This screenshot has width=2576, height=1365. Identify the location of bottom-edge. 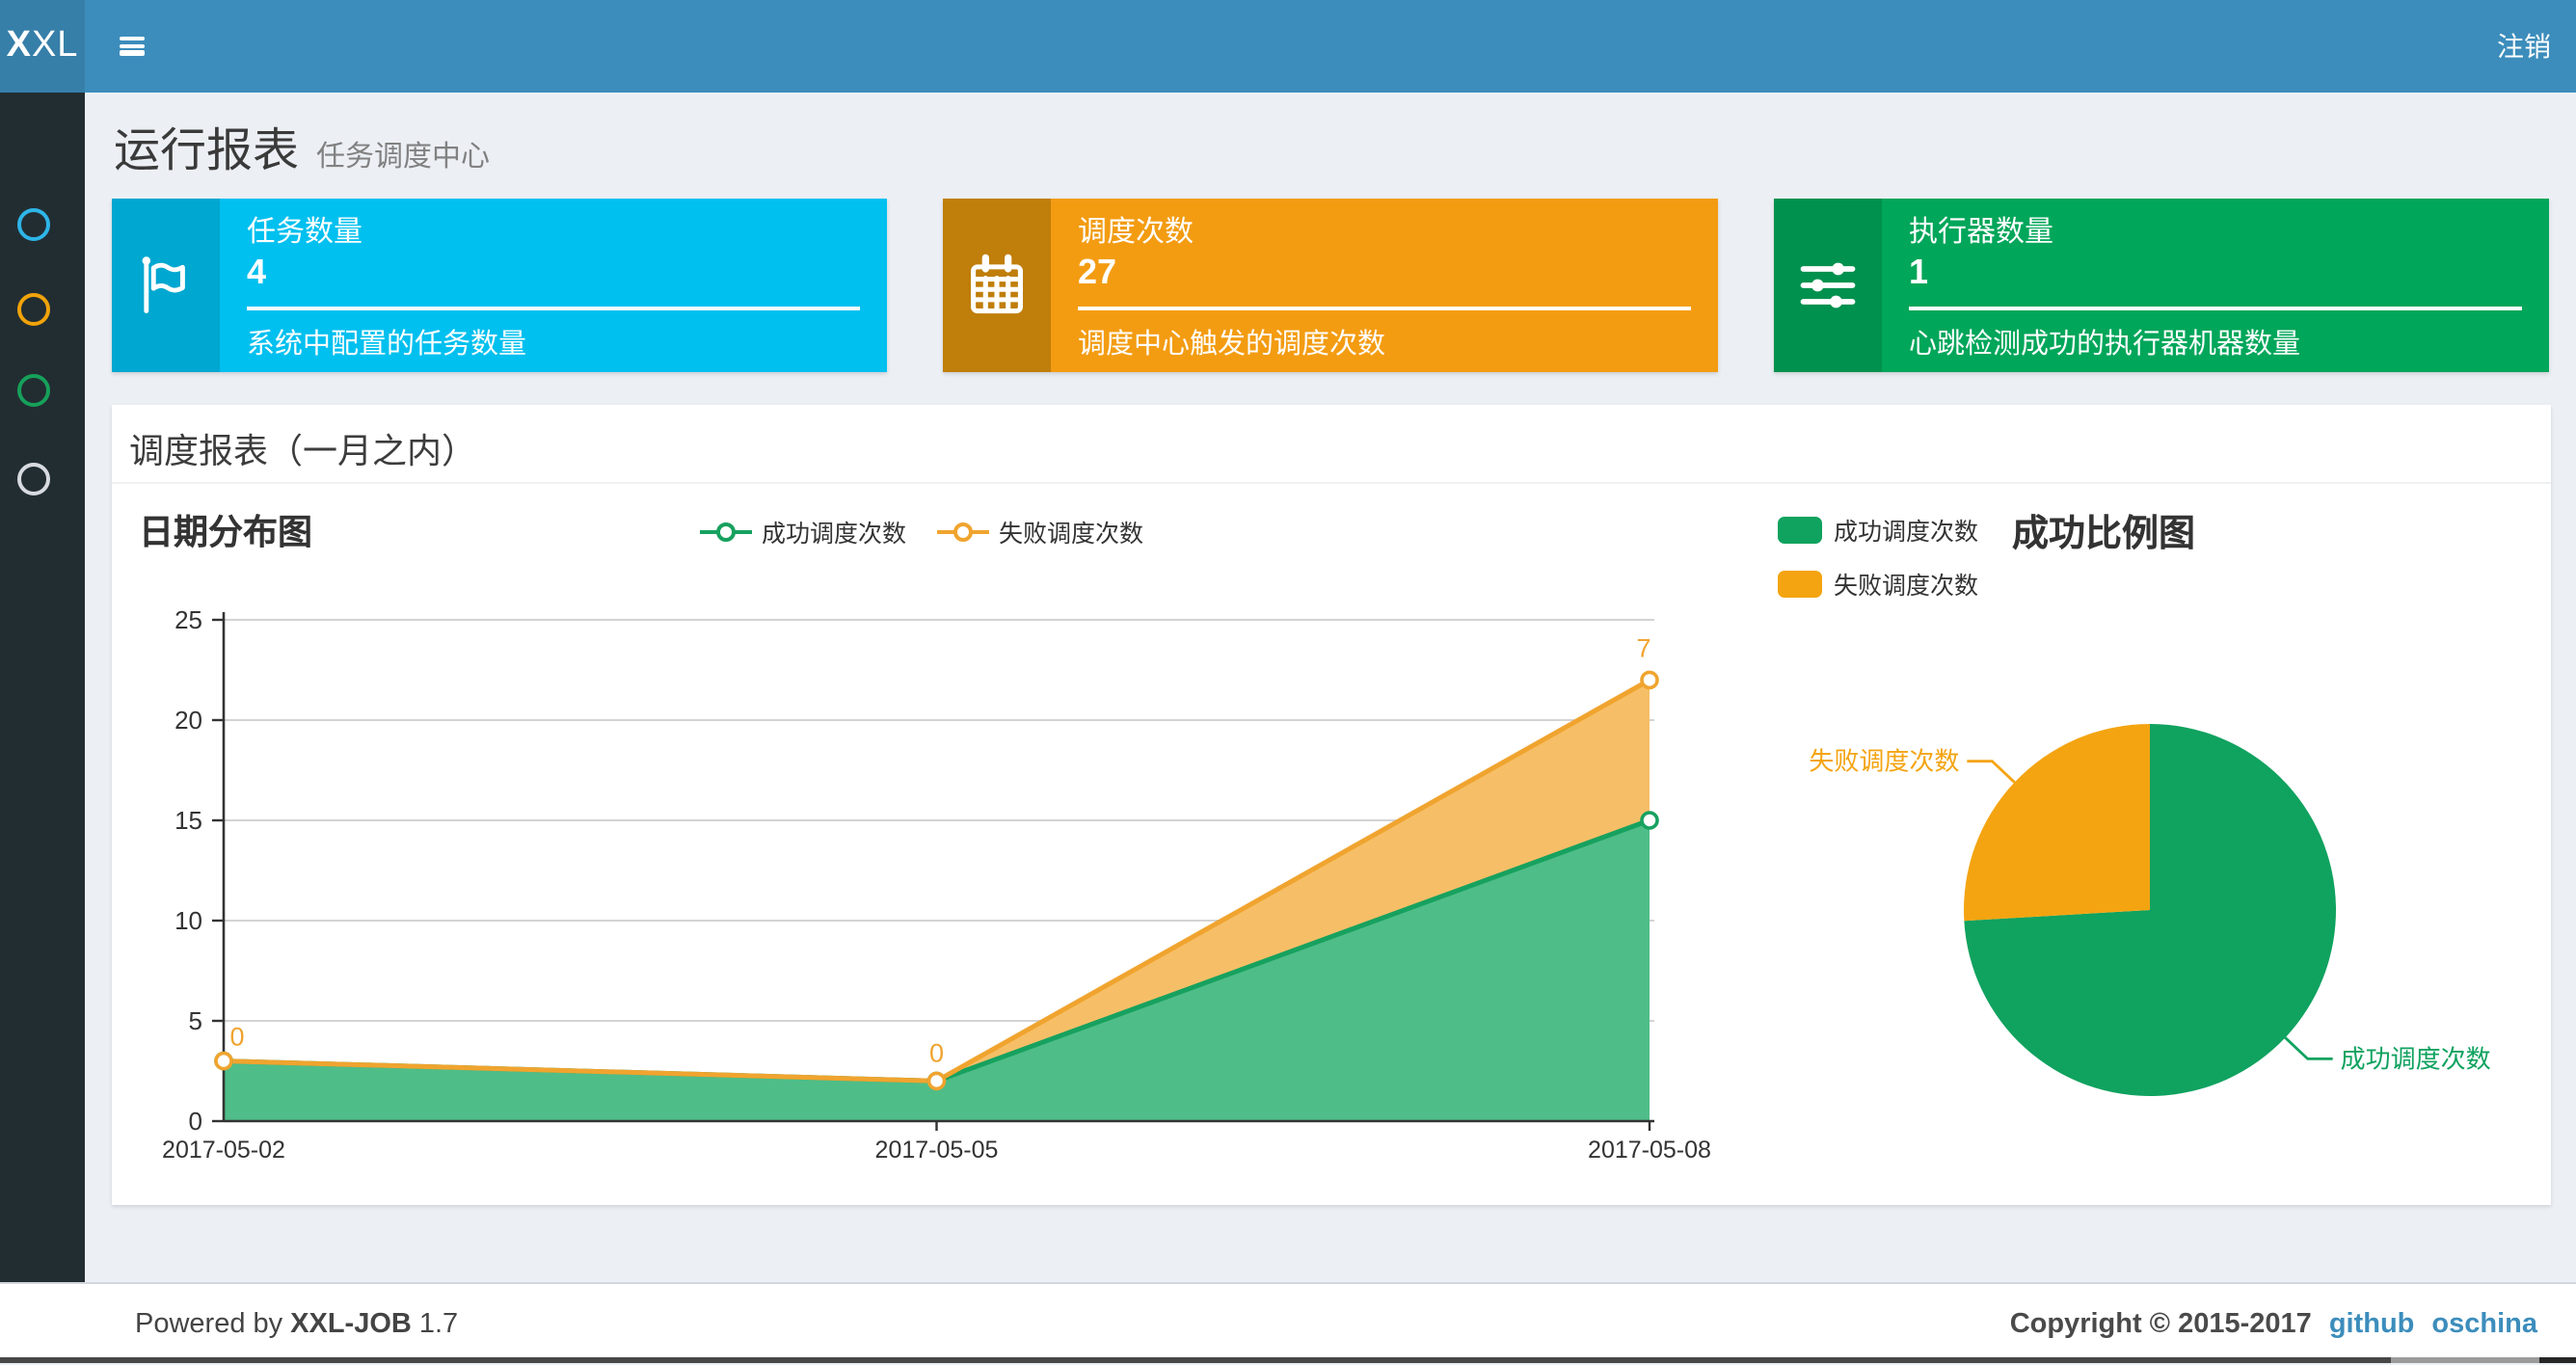
(1195, 1359).